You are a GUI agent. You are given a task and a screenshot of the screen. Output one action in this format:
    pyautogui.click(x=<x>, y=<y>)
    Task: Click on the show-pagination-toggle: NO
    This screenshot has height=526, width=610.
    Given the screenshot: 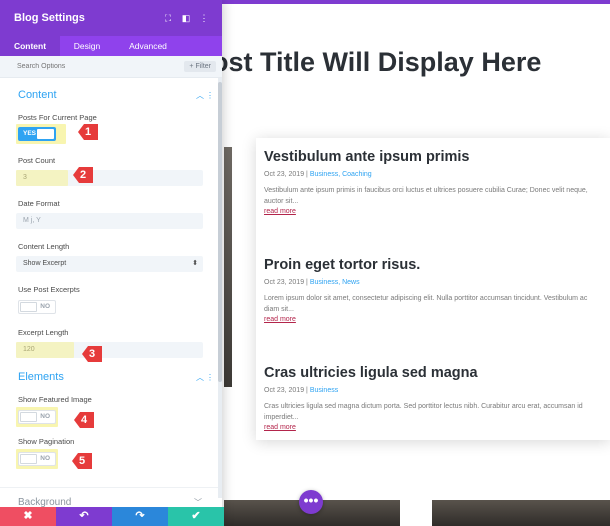 What is the action you would take?
    pyautogui.click(x=37, y=459)
    